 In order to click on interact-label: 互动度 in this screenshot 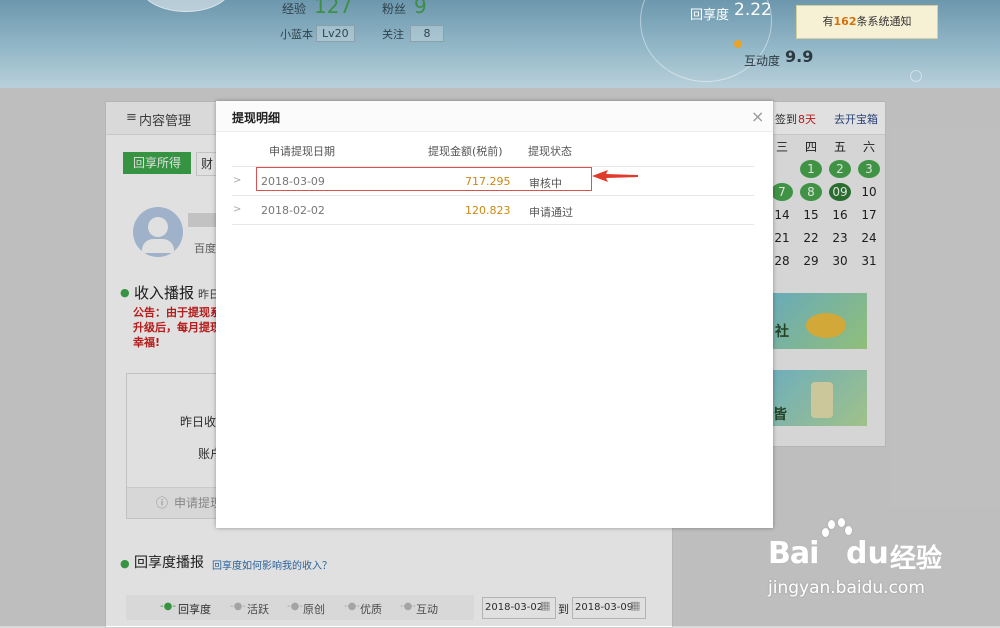, I will do `click(762, 61)`.